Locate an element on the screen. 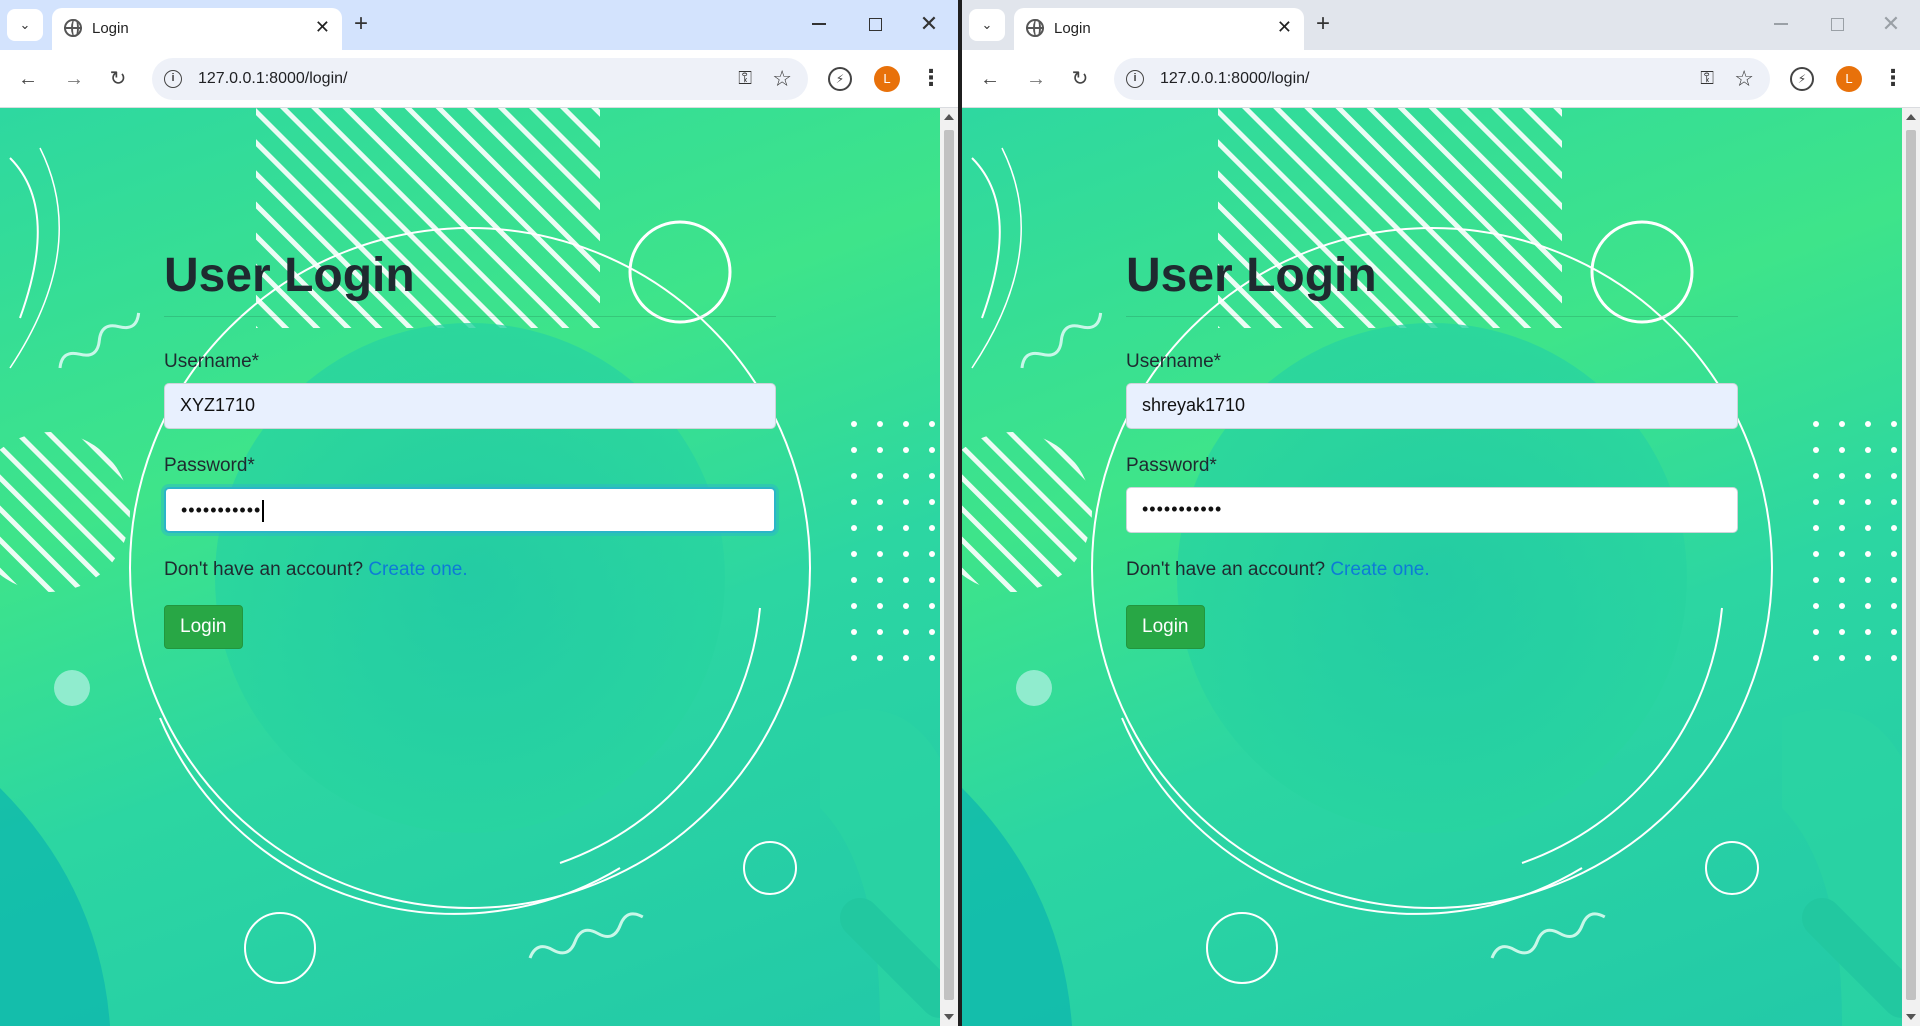 The height and width of the screenshot is (1026, 1920). username-value: shreyak1710 is located at coordinates (1194, 405).